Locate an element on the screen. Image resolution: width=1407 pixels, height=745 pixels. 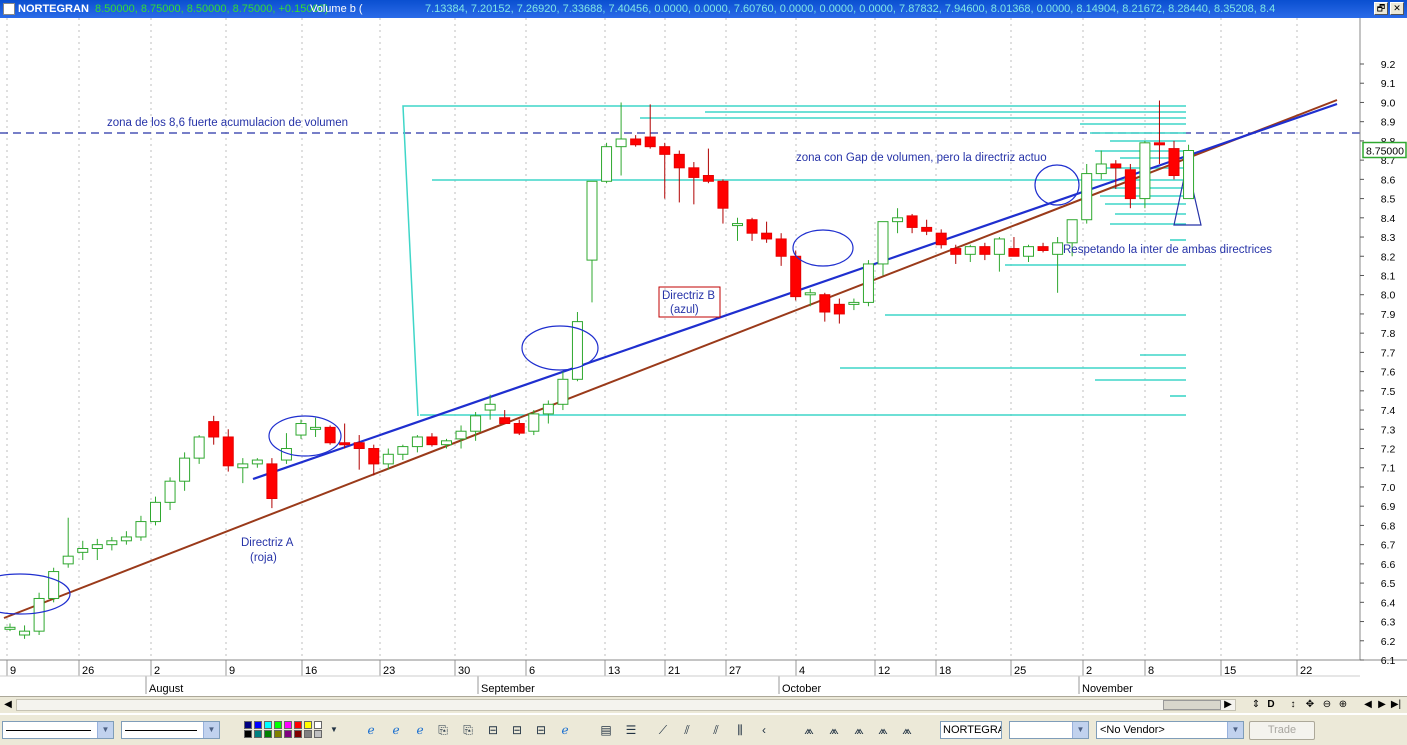
close-window-button: ✕ is located at coordinates (1397, 8).